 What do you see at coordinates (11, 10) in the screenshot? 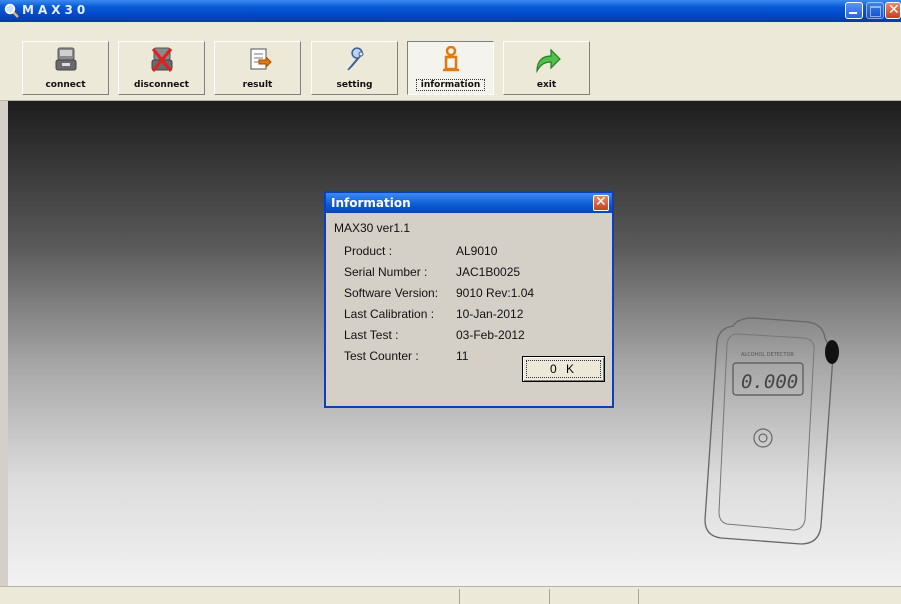
I see `magnifier-icon` at bounding box center [11, 10].